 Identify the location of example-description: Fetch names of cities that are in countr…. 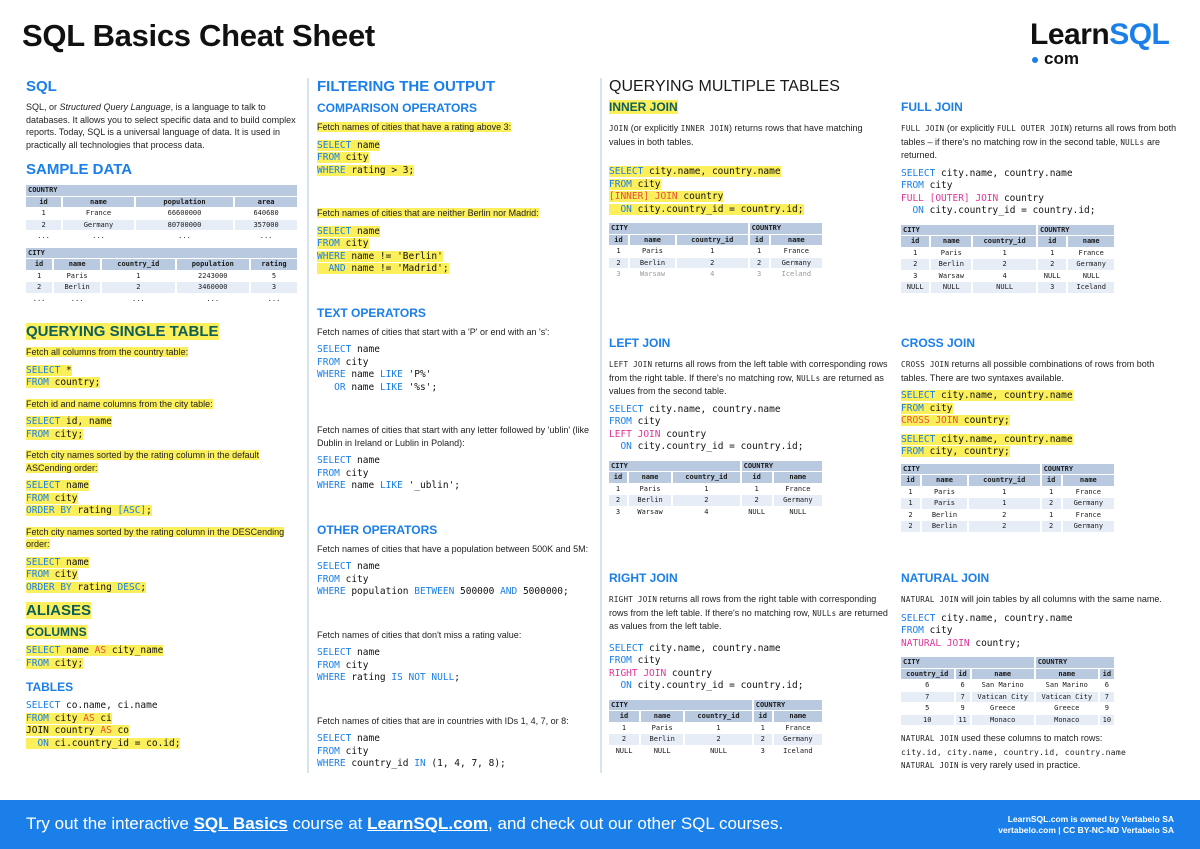
(443, 720).